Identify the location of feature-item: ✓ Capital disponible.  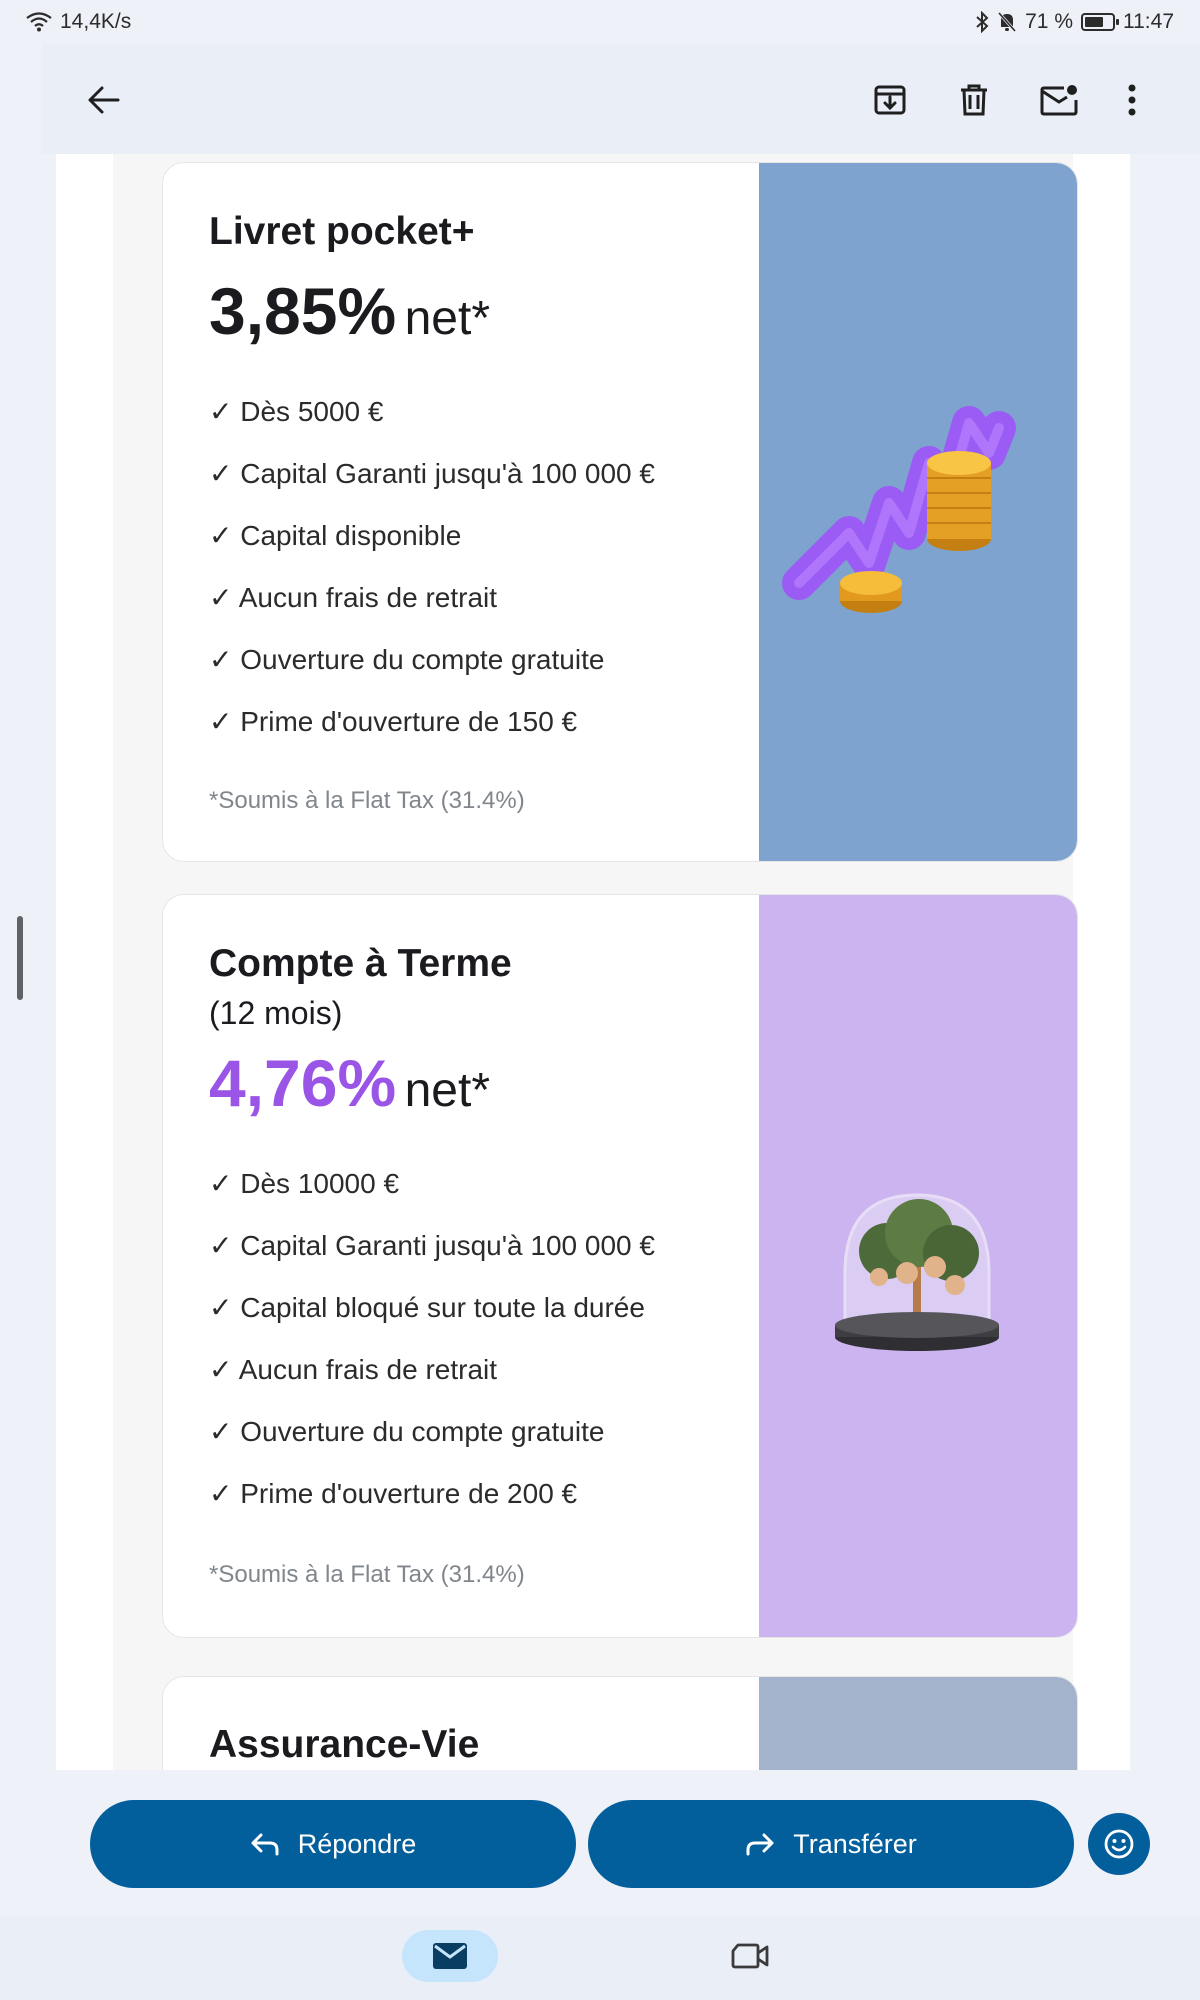
(335, 535).